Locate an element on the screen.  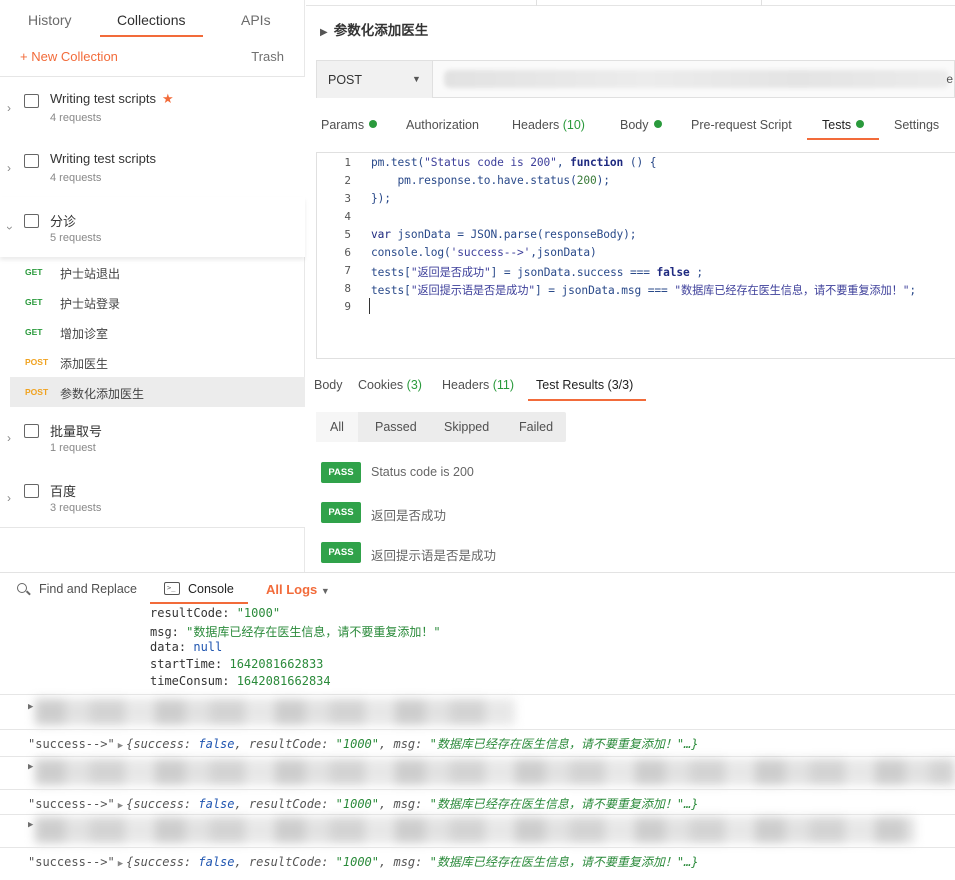
log-field: data: null is located at coordinates (186, 647).